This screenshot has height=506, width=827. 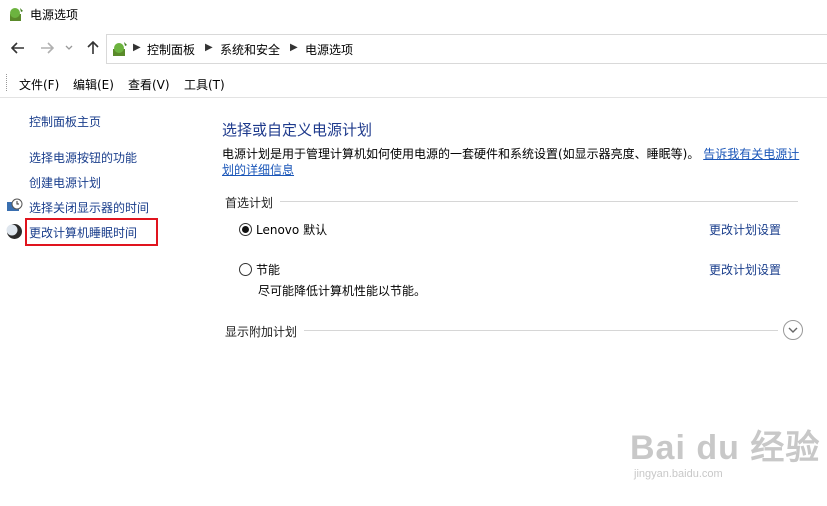 I want to click on arrow-up-icon, so click(x=93, y=47).